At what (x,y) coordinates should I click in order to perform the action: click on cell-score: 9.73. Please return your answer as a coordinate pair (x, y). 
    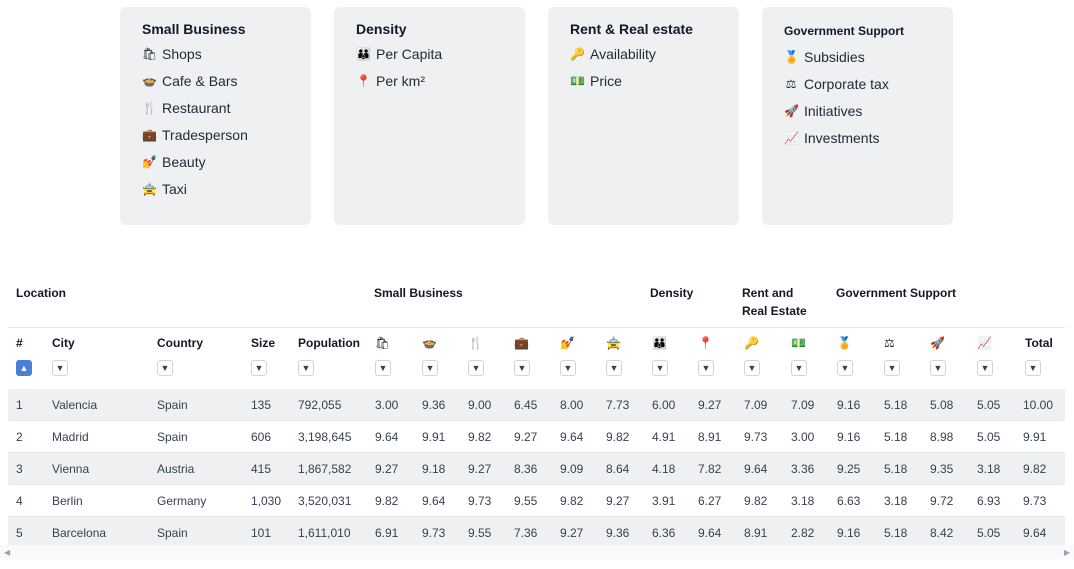
    Looking at the image, I should click on (756, 437).